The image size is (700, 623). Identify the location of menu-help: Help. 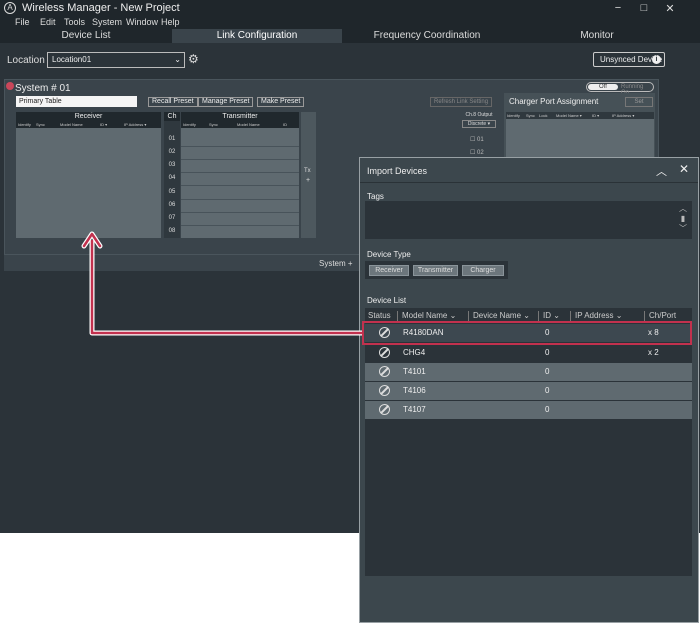
(170, 22).